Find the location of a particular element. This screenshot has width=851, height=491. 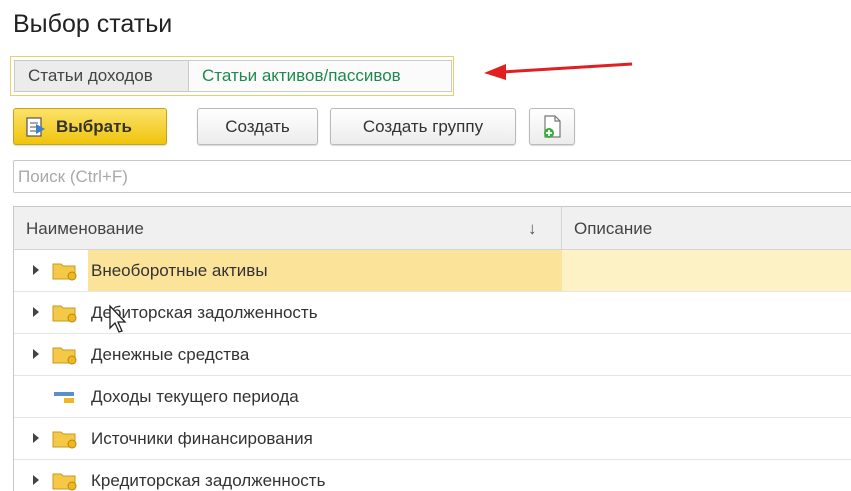

row-name: Внеоборотные активы is located at coordinates (179, 270).